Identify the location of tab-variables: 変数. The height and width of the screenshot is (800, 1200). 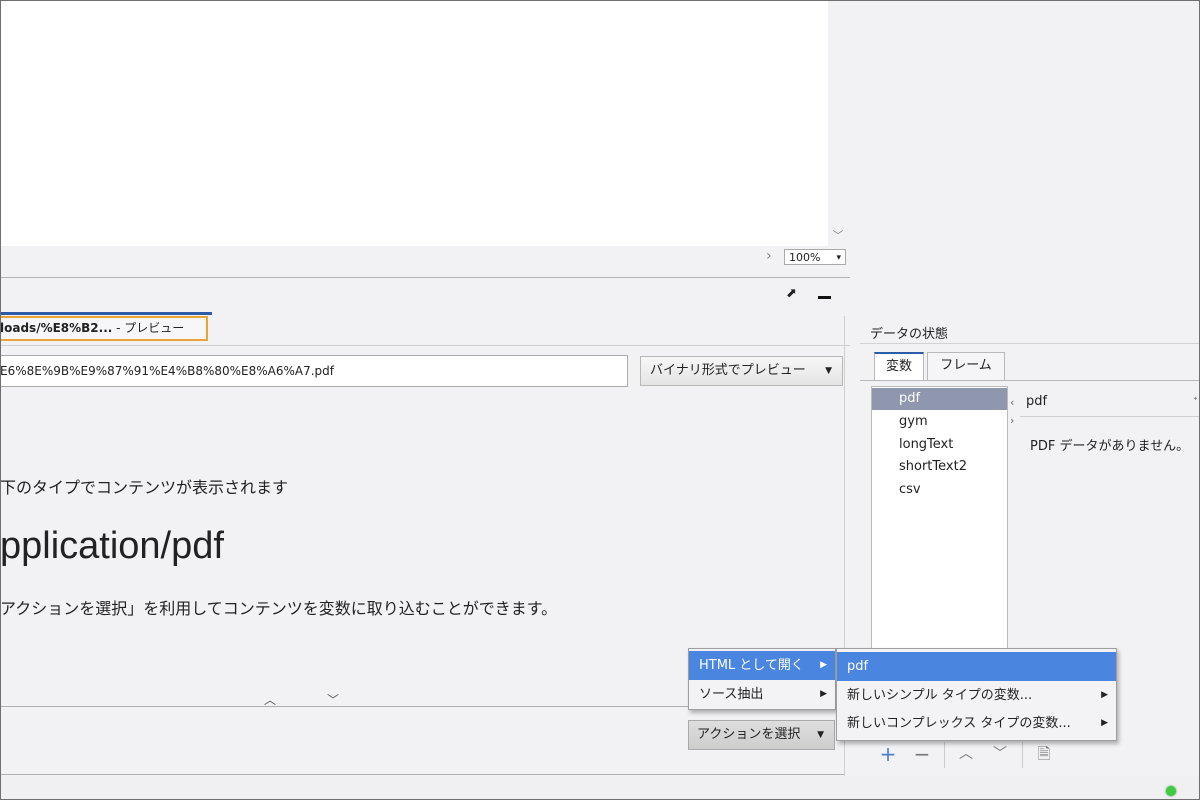
(899, 366).